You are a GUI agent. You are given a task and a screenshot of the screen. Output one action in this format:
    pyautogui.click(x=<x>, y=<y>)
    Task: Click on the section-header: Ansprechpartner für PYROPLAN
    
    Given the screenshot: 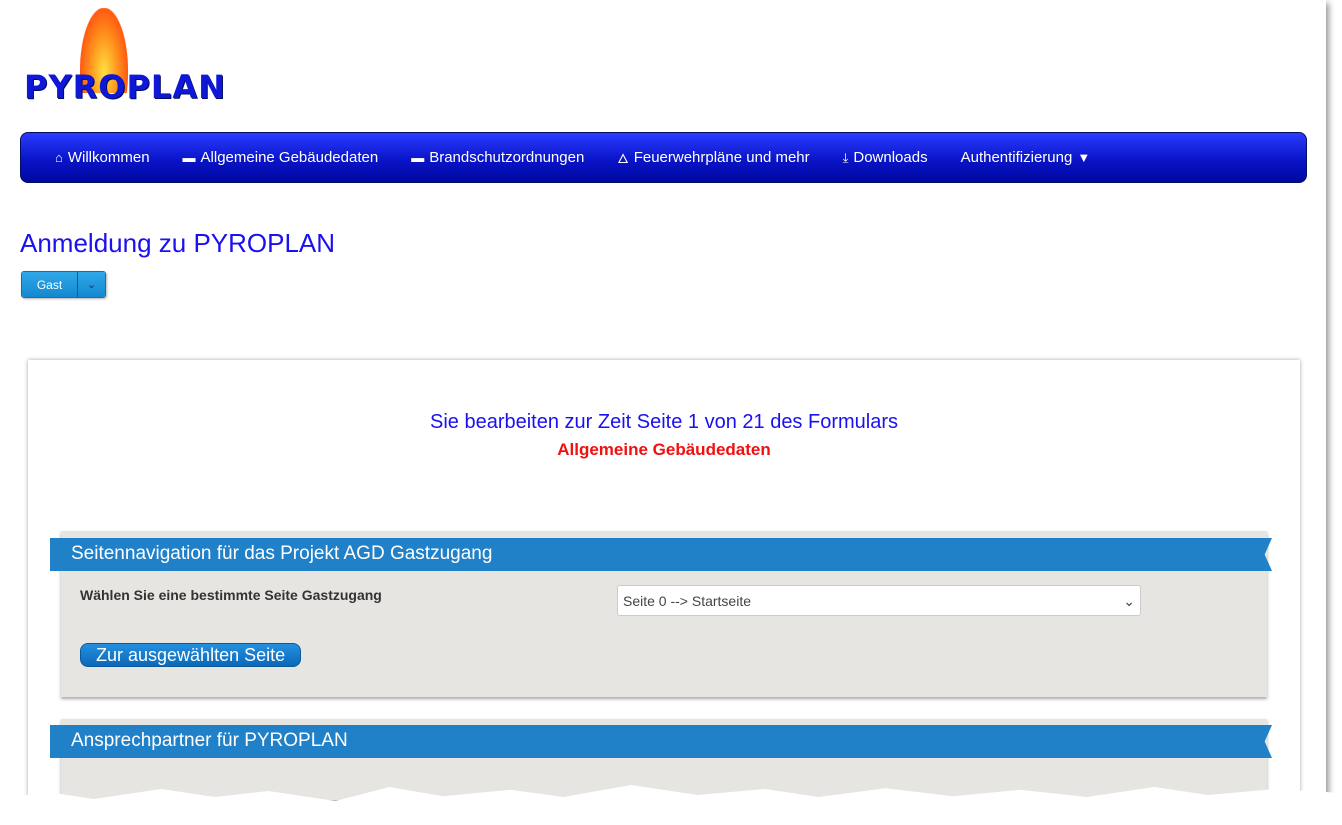 What is the action you would take?
    pyautogui.click(x=661, y=741)
    